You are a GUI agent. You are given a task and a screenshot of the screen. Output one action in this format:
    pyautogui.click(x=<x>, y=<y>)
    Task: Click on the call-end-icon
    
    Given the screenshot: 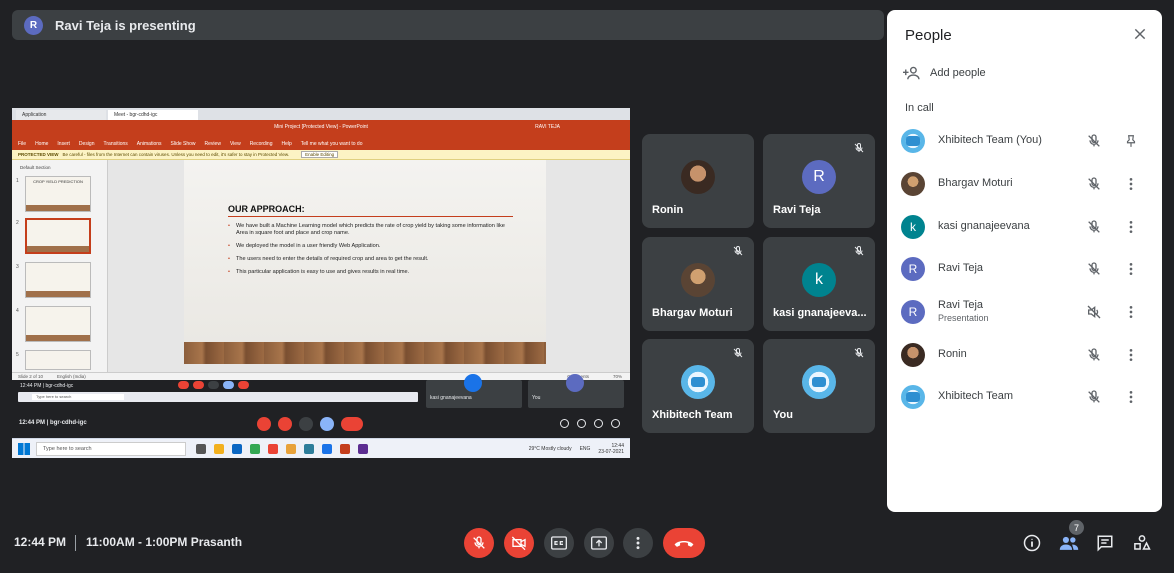 What is the action you would take?
    pyautogui.click(x=684, y=544)
    